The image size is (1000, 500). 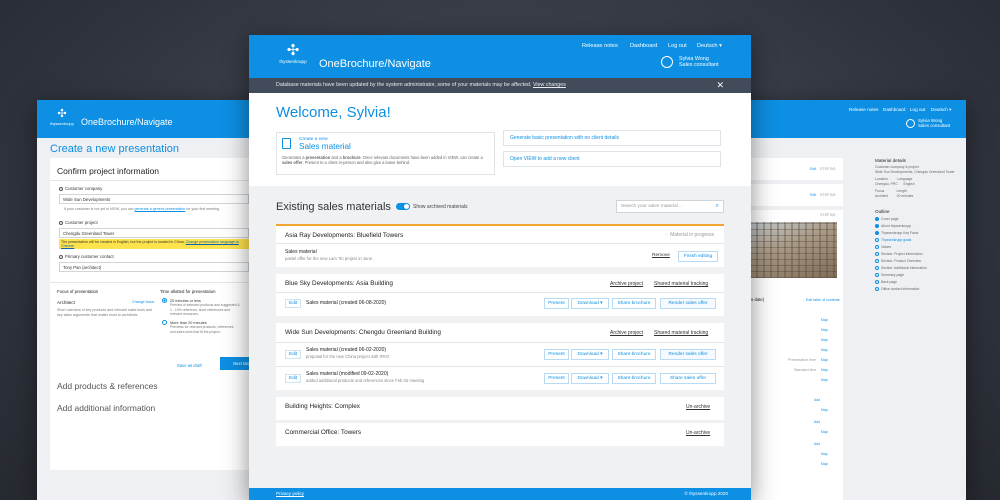 I want to click on tag-10: Map, so click(x=824, y=410).